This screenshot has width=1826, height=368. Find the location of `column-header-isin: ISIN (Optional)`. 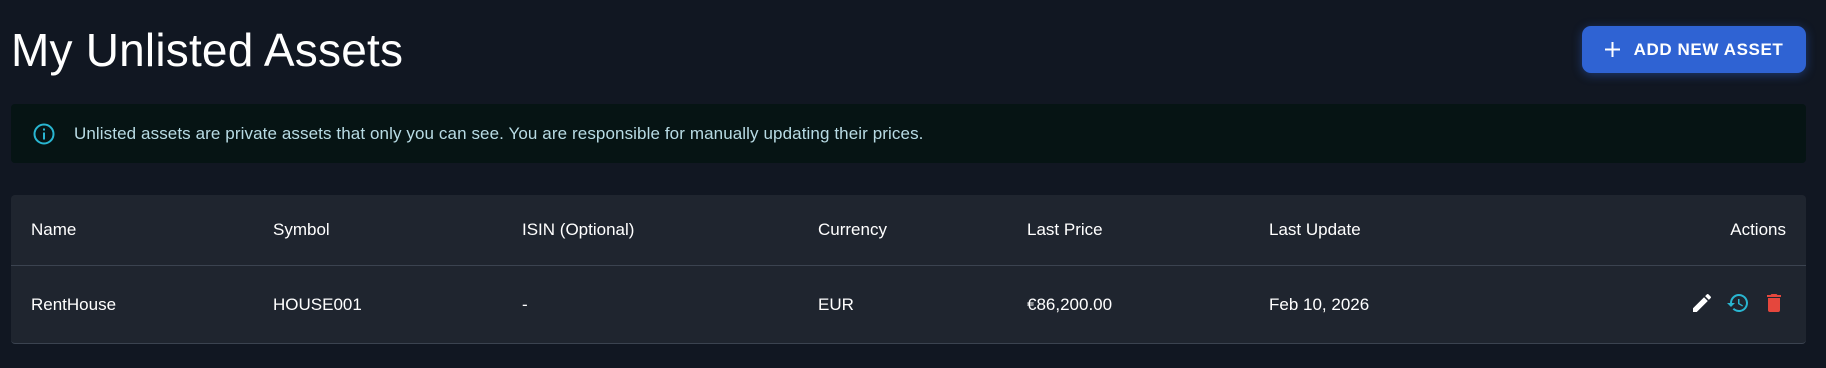

column-header-isin: ISIN (Optional) is located at coordinates (578, 230).